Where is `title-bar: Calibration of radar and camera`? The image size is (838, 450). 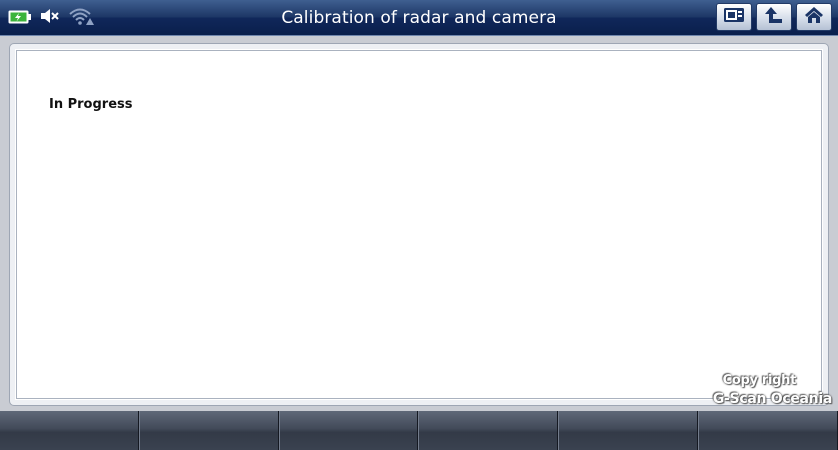
title-bar: Calibration of radar and camera is located at coordinates (419, 18).